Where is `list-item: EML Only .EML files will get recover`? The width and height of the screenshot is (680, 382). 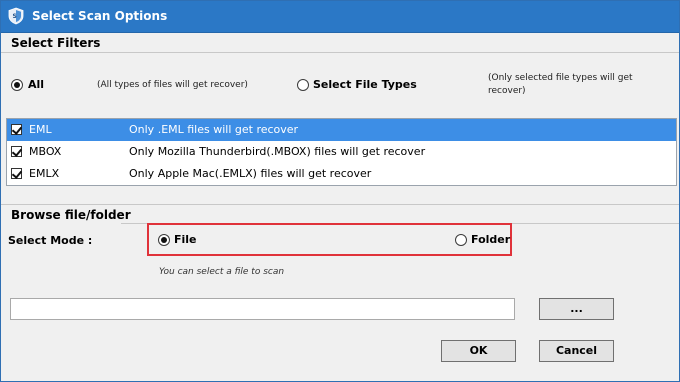
list-item: EML Only .EML files will get recover is located at coordinates (341, 130).